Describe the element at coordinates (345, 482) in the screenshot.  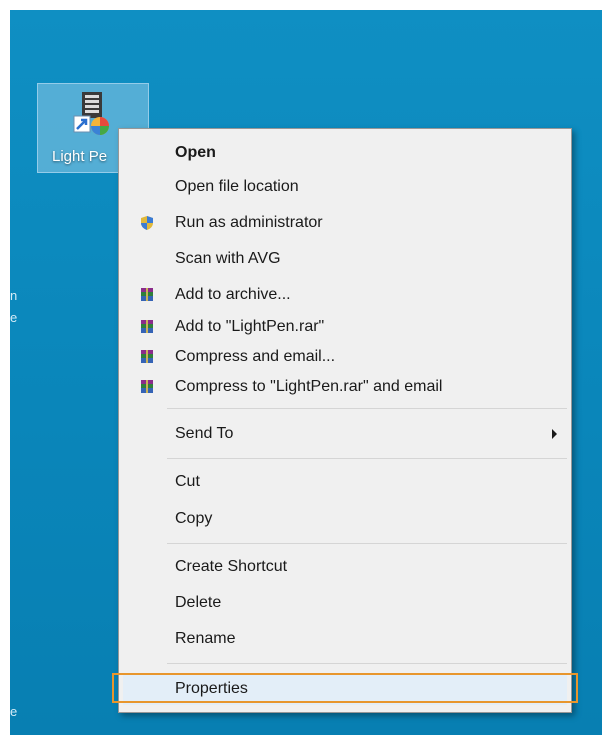
I see `menu-item-cut: Cut` at that location.